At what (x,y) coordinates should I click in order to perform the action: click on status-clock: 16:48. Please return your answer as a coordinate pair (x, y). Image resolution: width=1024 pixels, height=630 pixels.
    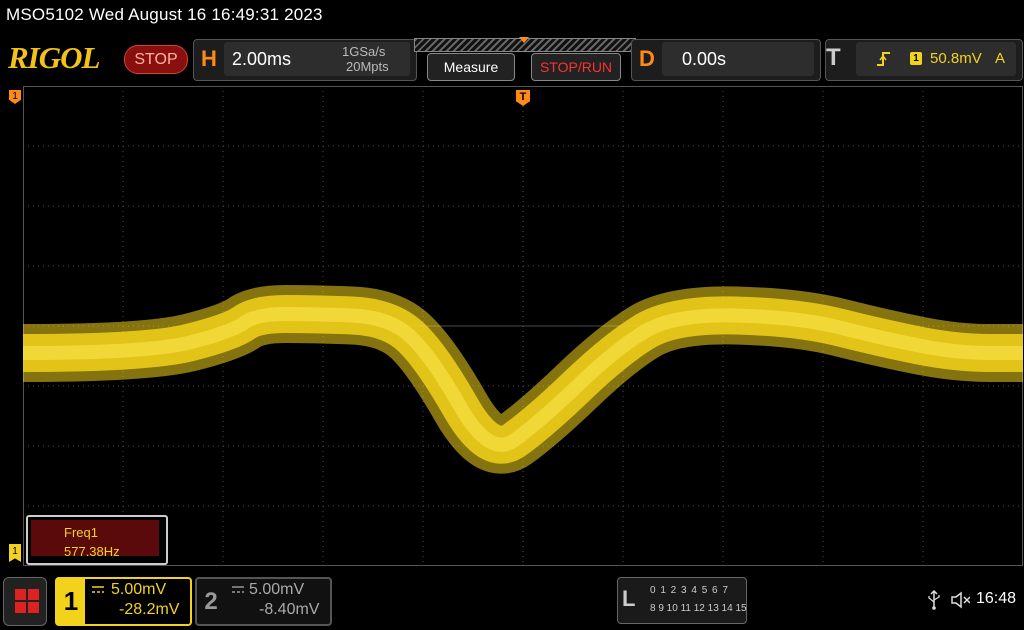
    Looking at the image, I should click on (996, 598).